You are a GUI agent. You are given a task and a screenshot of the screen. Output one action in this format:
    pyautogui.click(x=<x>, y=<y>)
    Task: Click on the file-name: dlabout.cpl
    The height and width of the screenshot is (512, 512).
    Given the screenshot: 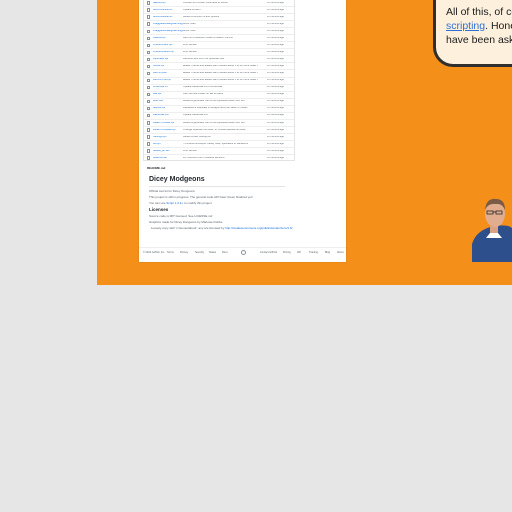 What is the action you would take?
    pyautogui.click(x=168, y=3)
    